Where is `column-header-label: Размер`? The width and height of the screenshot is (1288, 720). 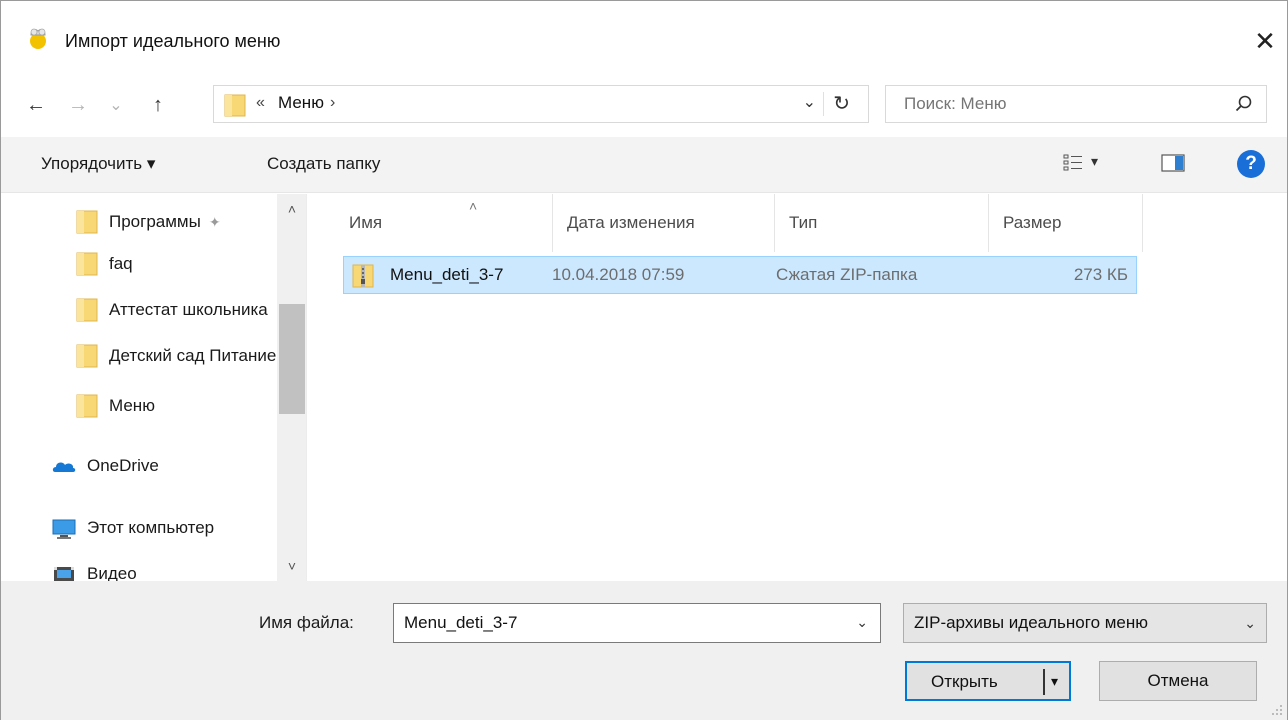
column-header-label: Размер is located at coordinates (1032, 222).